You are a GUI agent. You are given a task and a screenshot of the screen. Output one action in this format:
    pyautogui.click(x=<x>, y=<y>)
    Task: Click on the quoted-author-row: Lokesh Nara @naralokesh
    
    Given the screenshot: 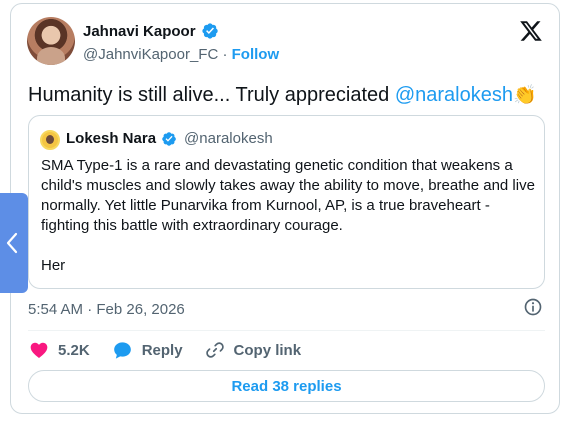 What is the action you would take?
    pyautogui.click(x=169, y=138)
    